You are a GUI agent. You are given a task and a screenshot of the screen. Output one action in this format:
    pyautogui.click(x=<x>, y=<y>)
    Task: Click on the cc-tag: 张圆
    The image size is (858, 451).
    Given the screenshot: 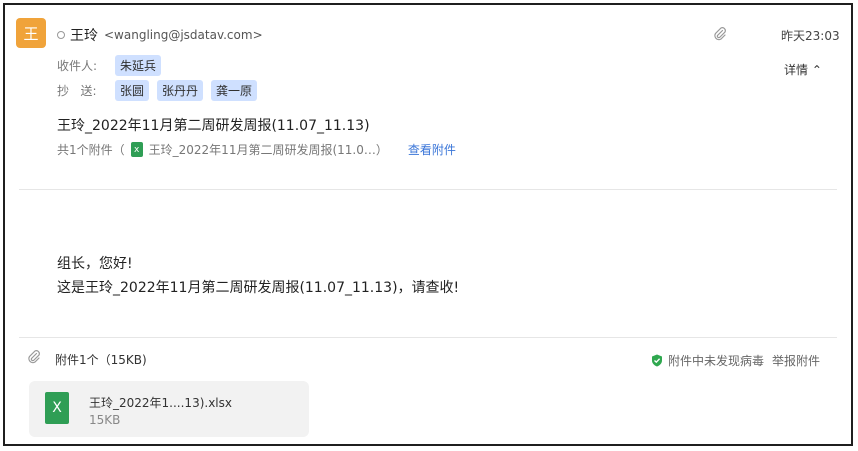 What is the action you would take?
    pyautogui.click(x=132, y=90)
    